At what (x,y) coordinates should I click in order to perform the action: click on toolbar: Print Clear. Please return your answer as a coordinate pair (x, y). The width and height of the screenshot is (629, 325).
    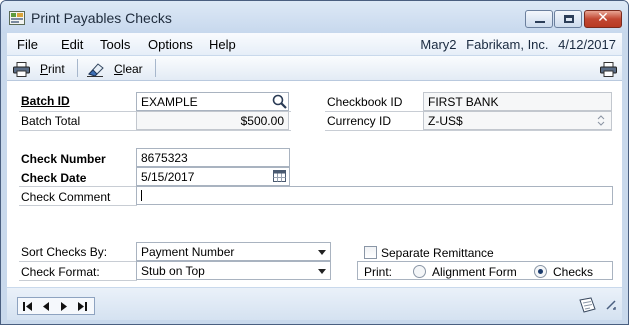
    Looking at the image, I should click on (314, 68).